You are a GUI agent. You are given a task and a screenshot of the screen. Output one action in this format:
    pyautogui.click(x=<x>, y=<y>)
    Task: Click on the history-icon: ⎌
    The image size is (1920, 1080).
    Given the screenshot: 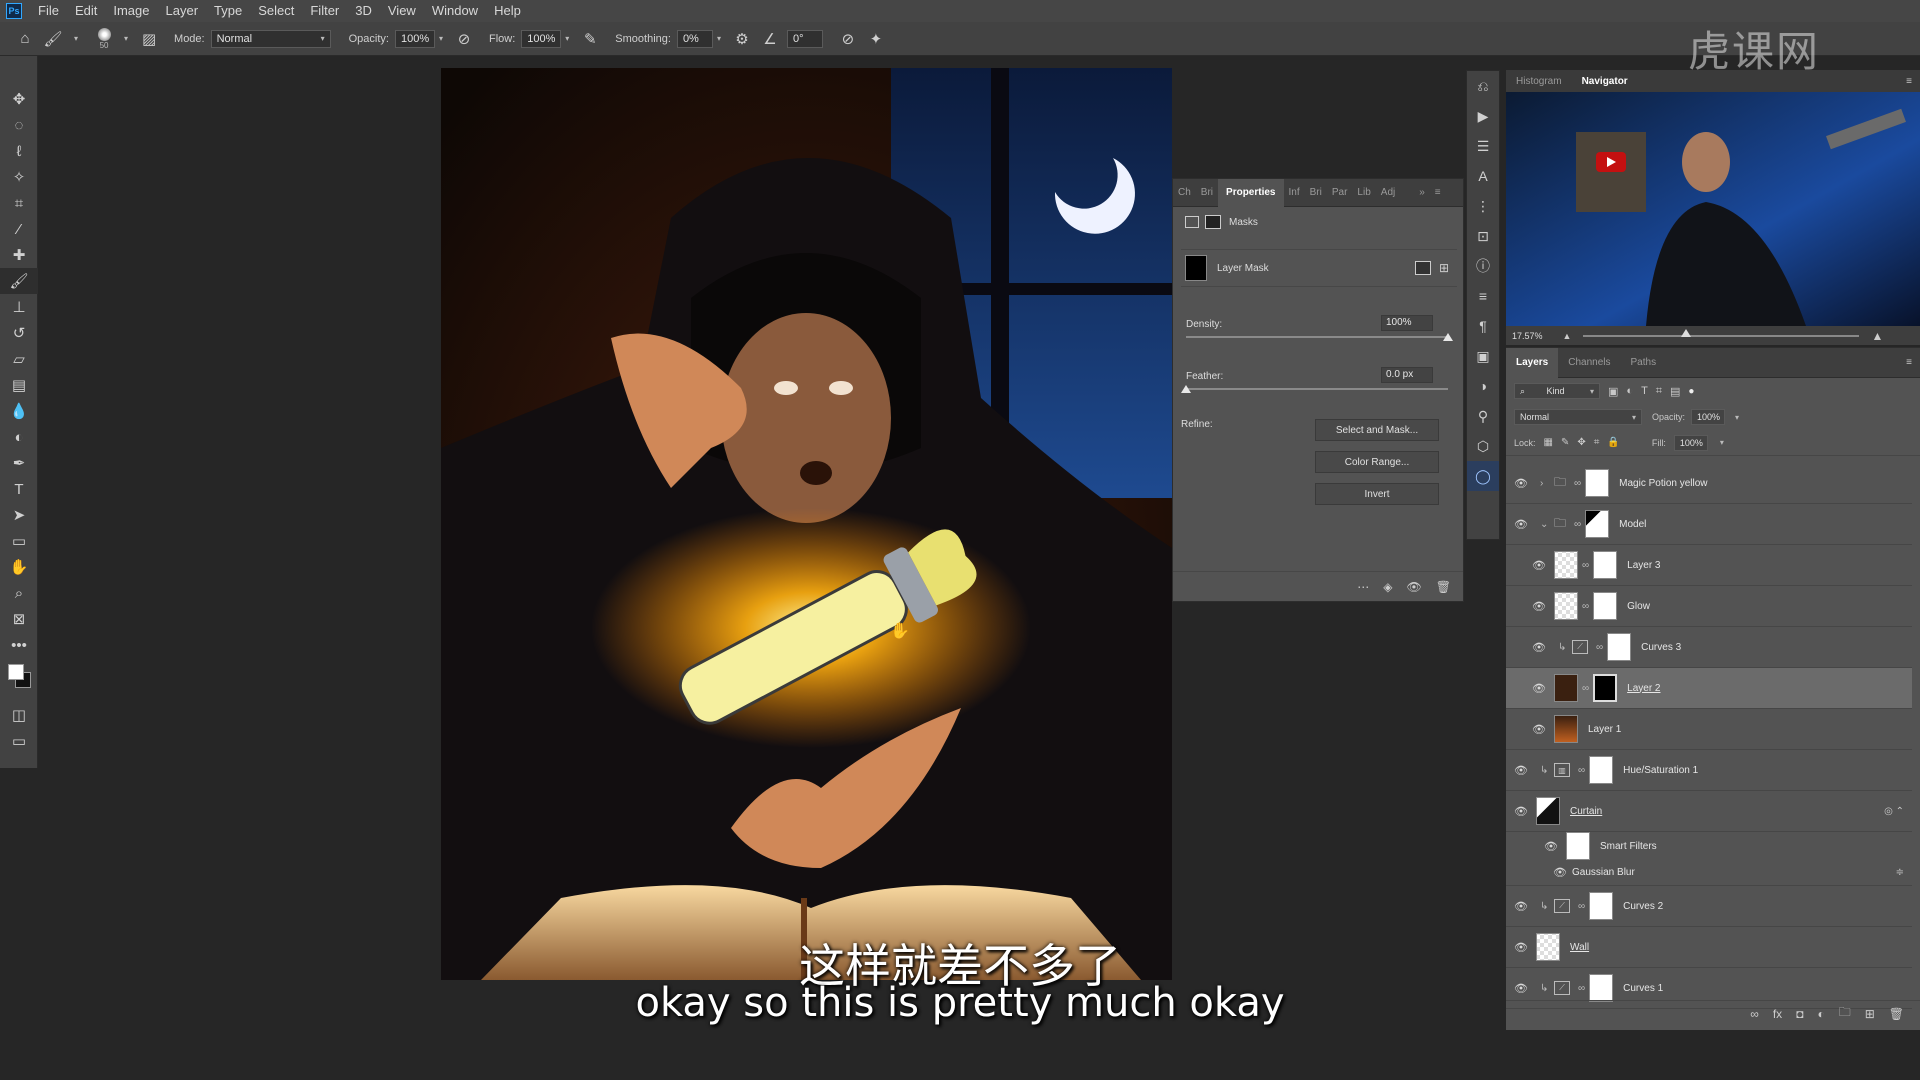 What is the action you would take?
    pyautogui.click(x=1483, y=86)
    